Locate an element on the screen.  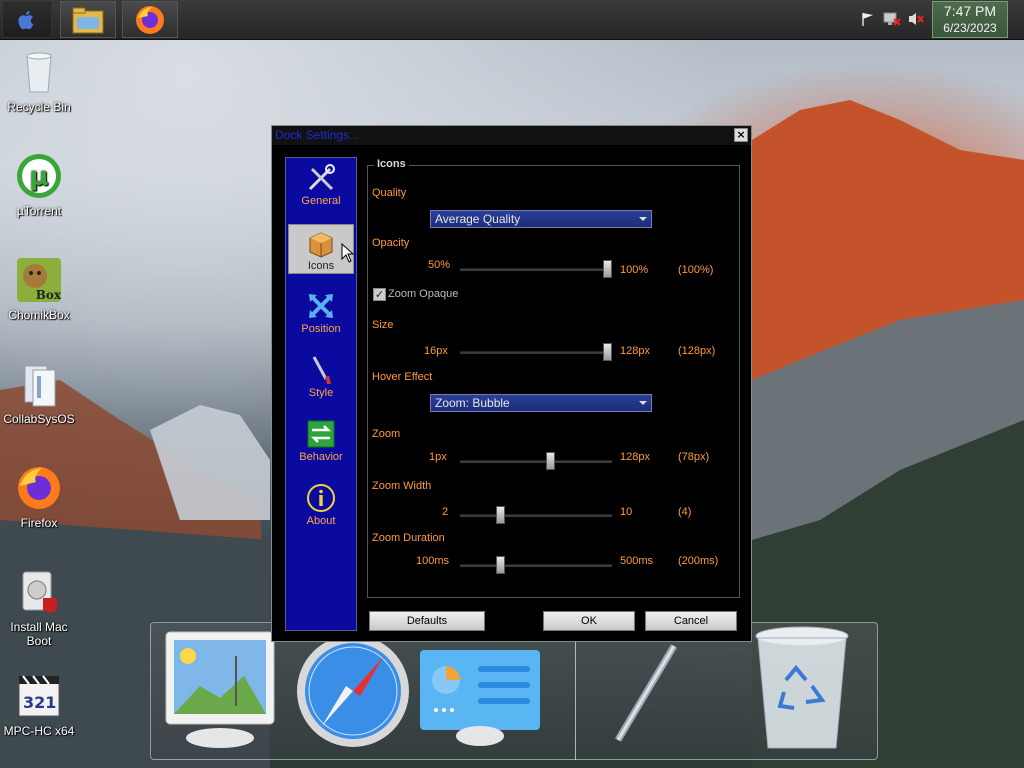
apple-icon is located at coordinates (26, 19).